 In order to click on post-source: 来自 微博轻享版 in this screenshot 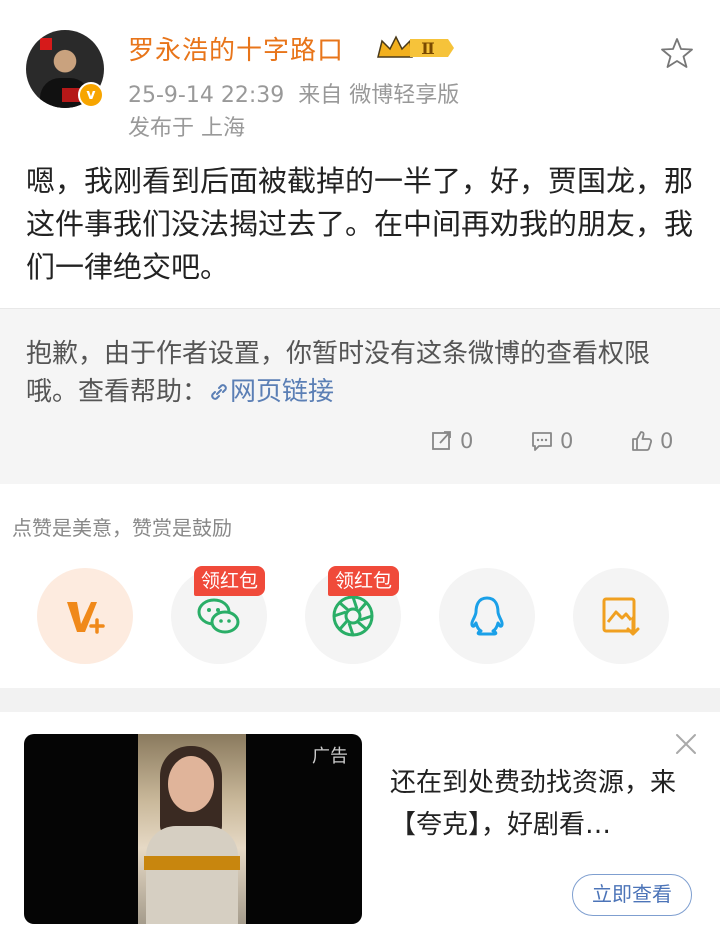, I will do `click(378, 95)`.